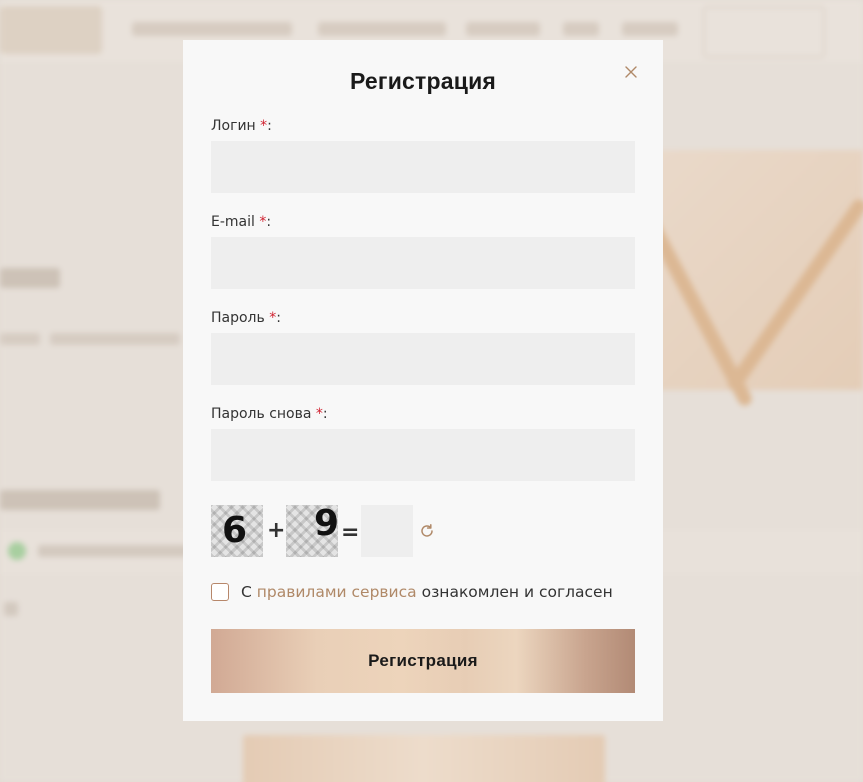  What do you see at coordinates (238, 318) in the screenshot?
I see `password-label-text: Пароль` at bounding box center [238, 318].